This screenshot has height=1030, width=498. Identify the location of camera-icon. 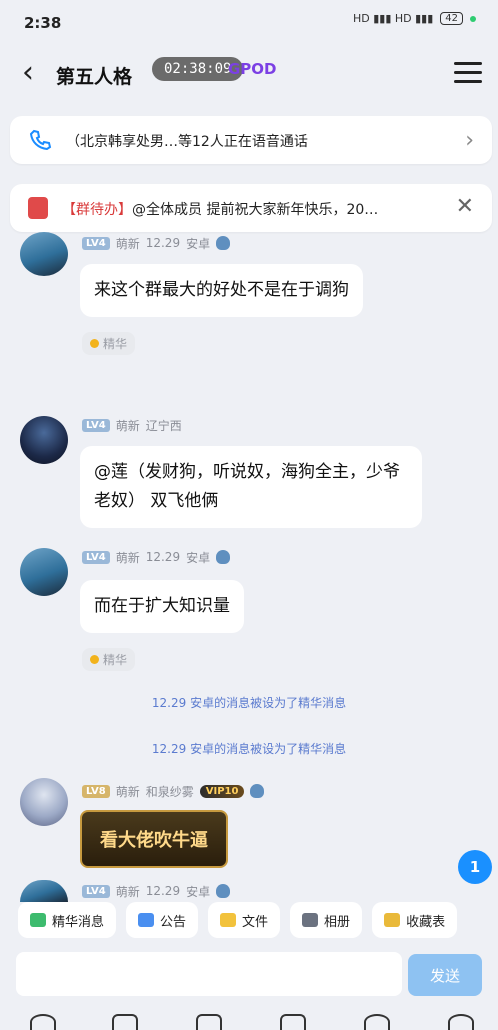
(209, 1022).